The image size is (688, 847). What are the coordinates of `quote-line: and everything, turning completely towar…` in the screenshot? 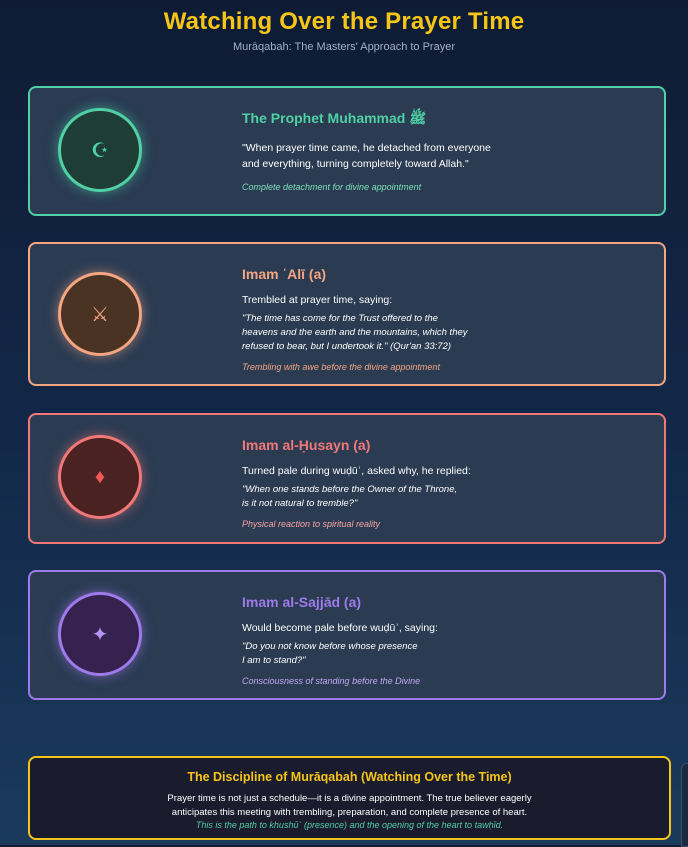 It's located at (355, 164).